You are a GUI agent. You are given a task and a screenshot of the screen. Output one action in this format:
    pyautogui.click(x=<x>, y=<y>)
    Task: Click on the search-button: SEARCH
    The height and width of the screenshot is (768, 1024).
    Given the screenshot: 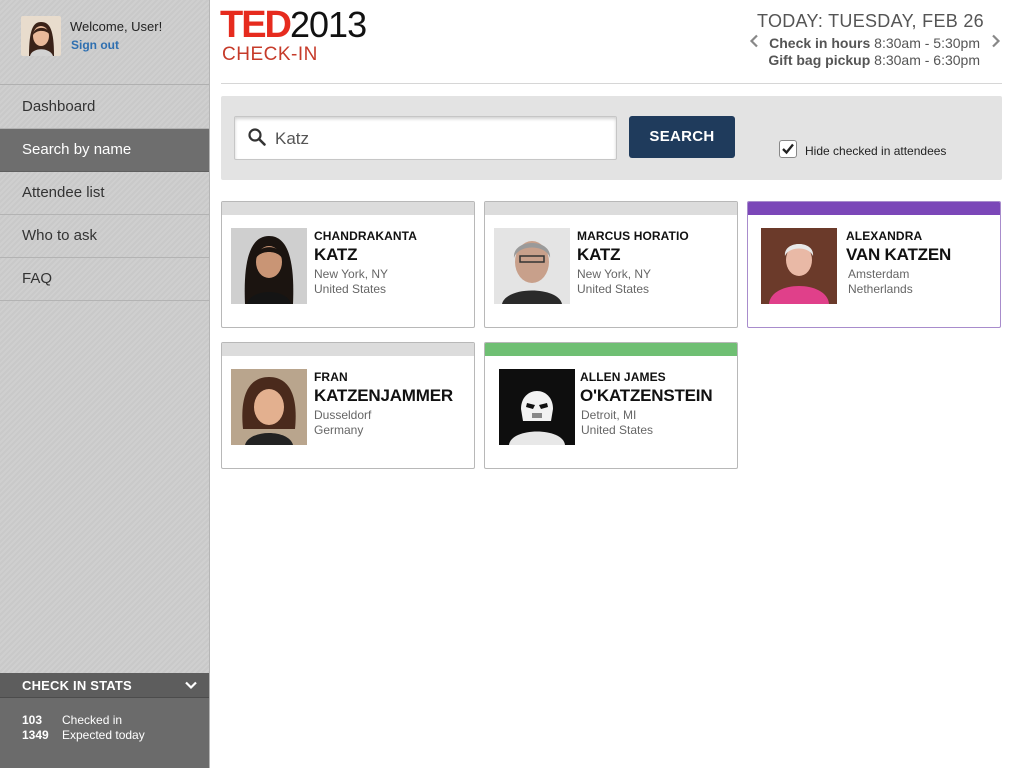 What is the action you would take?
    pyautogui.click(x=682, y=137)
    